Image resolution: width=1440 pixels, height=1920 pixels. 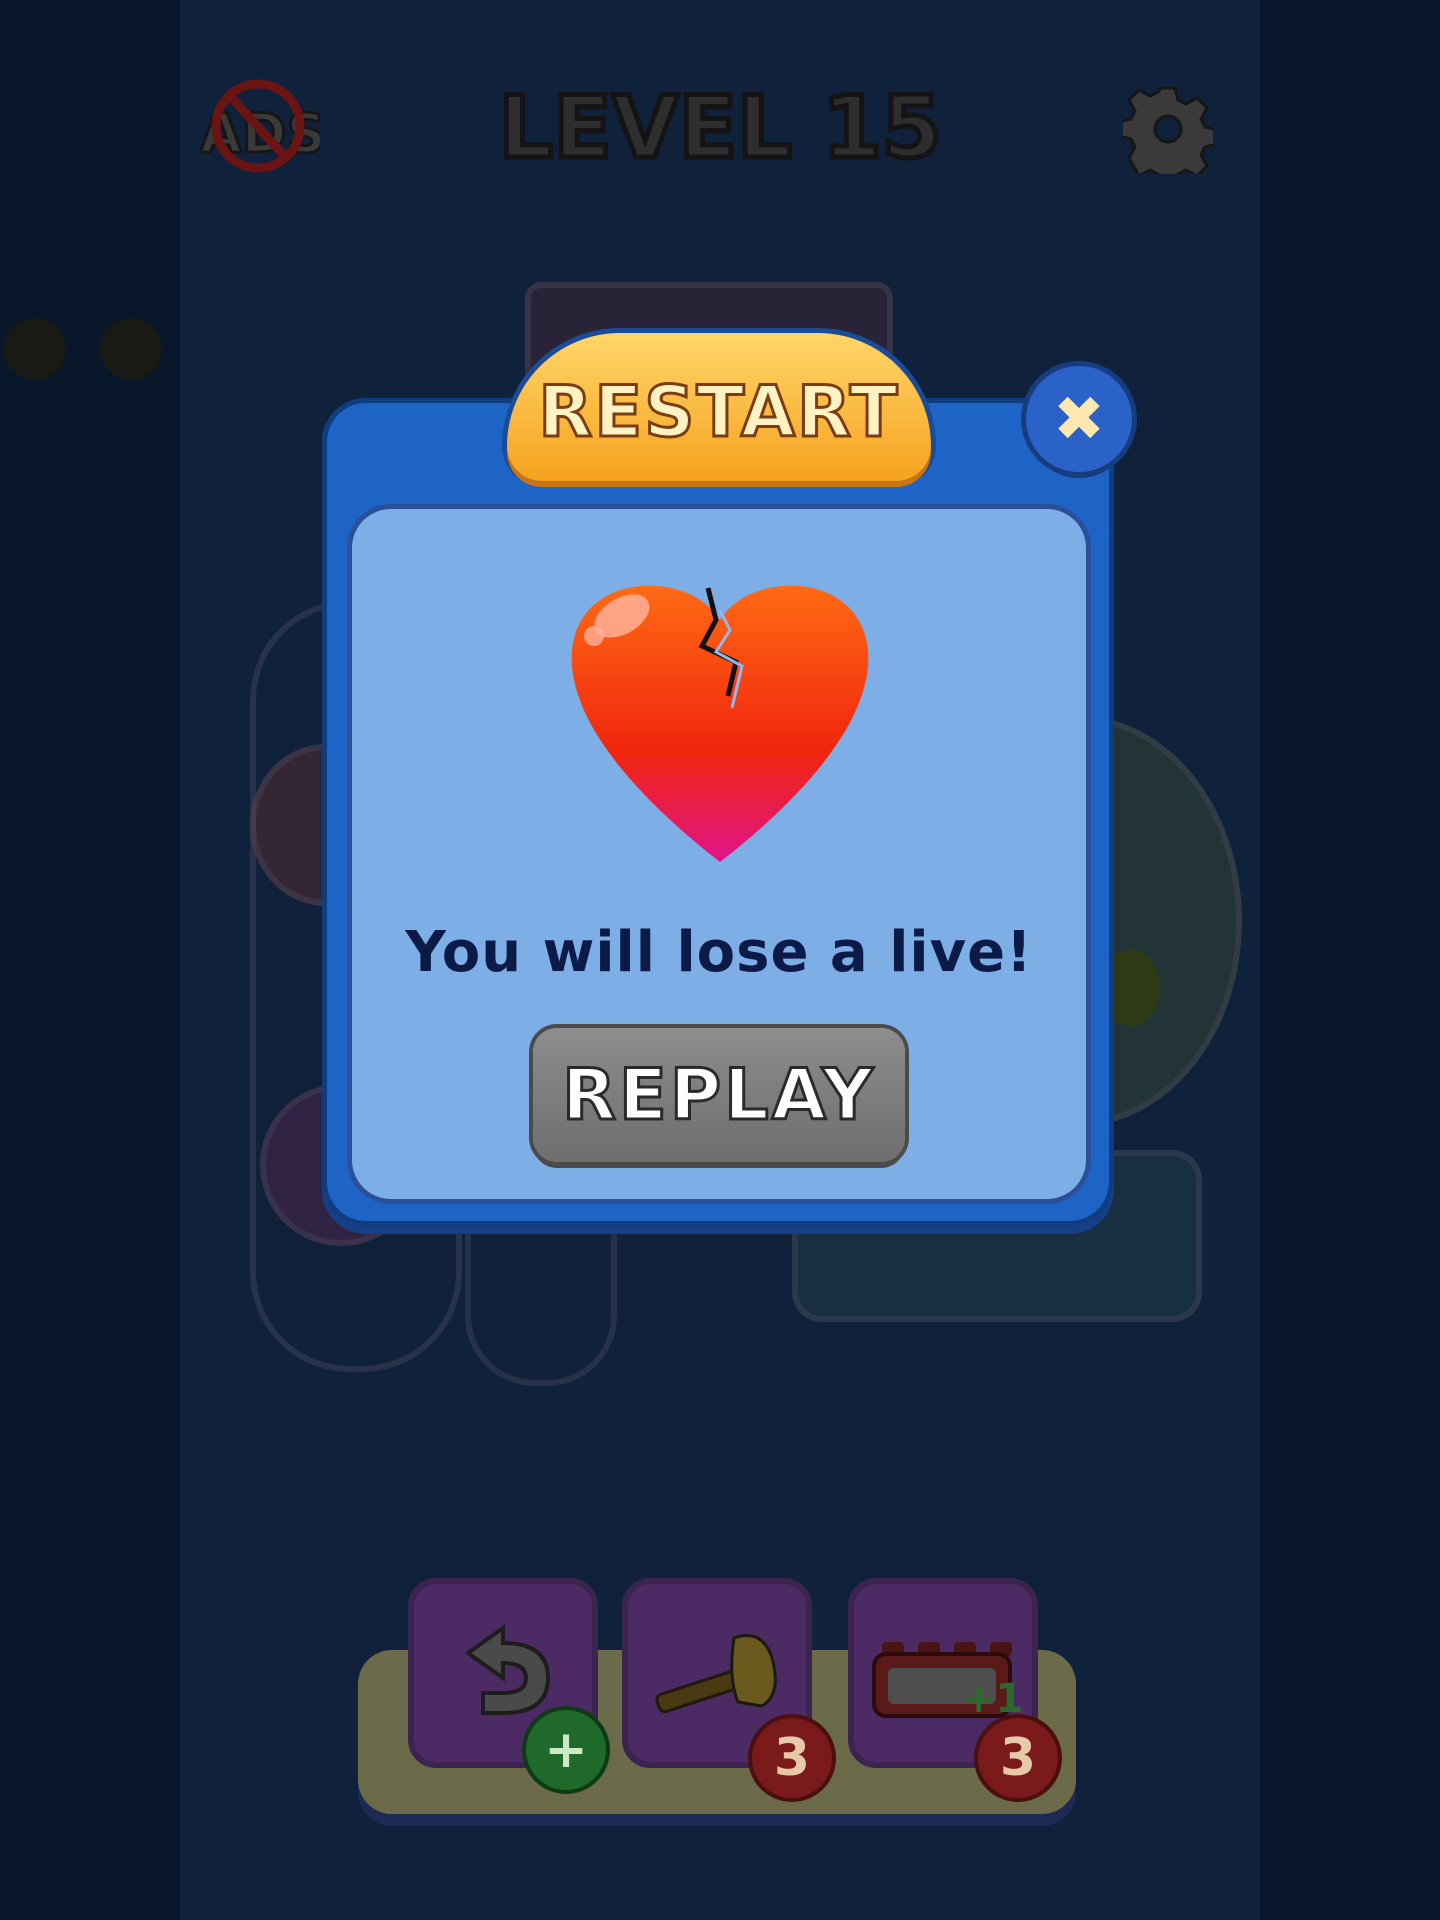 What do you see at coordinates (792, 1758) in the screenshot?
I see `hammer-count-badge: 3` at bounding box center [792, 1758].